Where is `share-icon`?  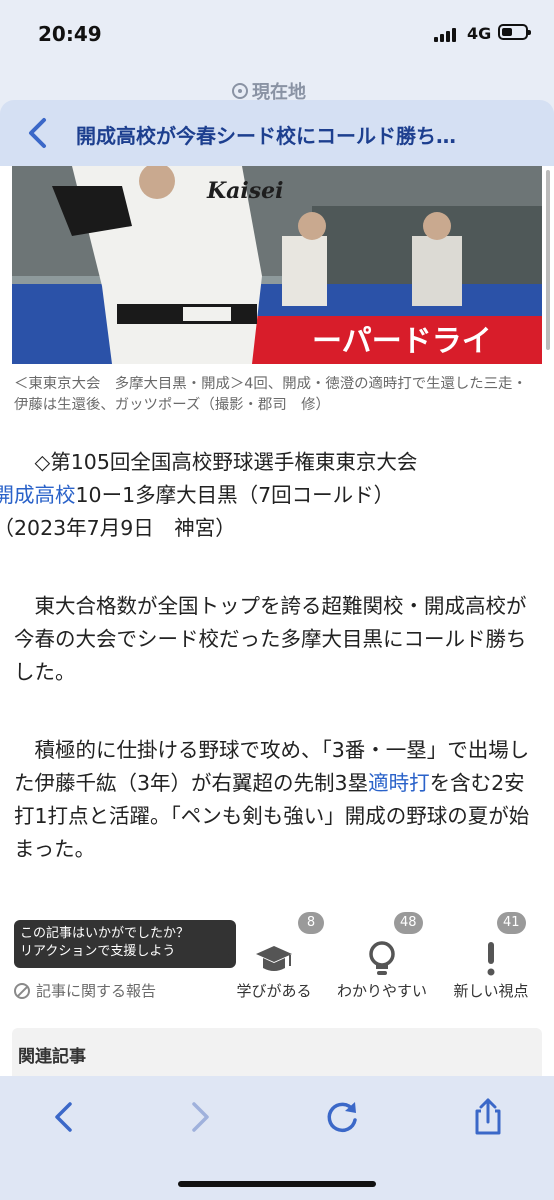 share-icon is located at coordinates (488, 1116).